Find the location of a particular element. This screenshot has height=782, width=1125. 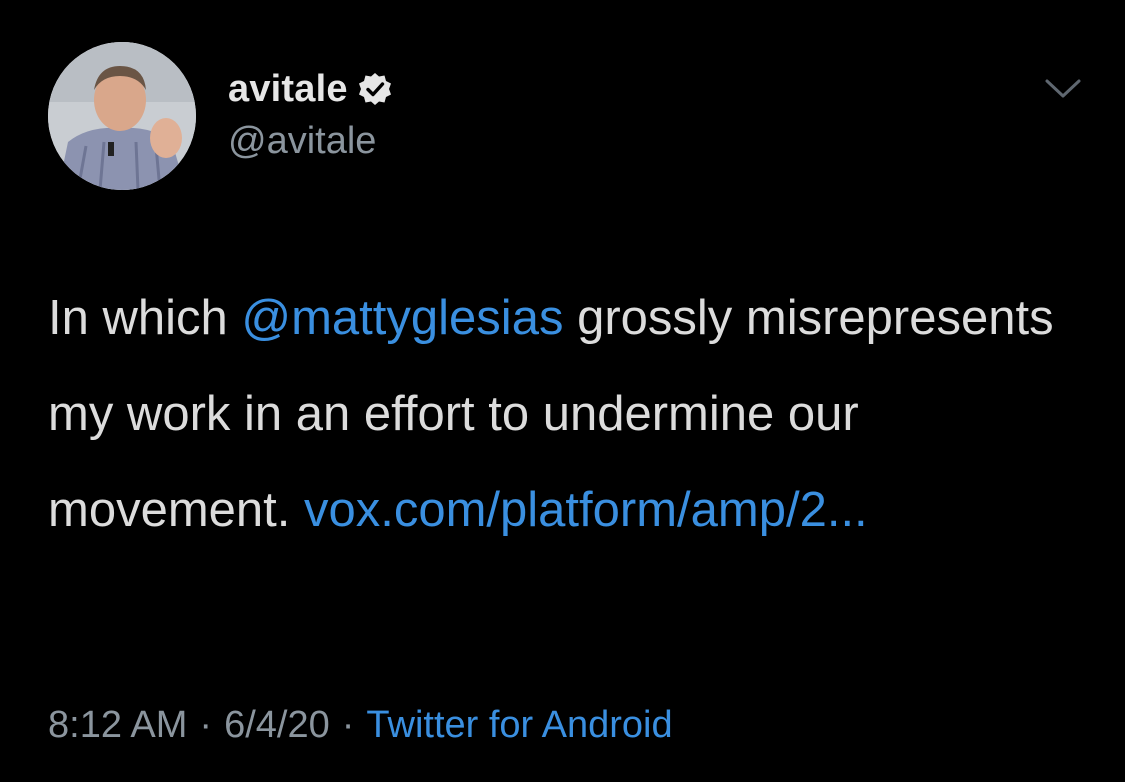

mention-link: @mattyglesias is located at coordinates (402, 318).